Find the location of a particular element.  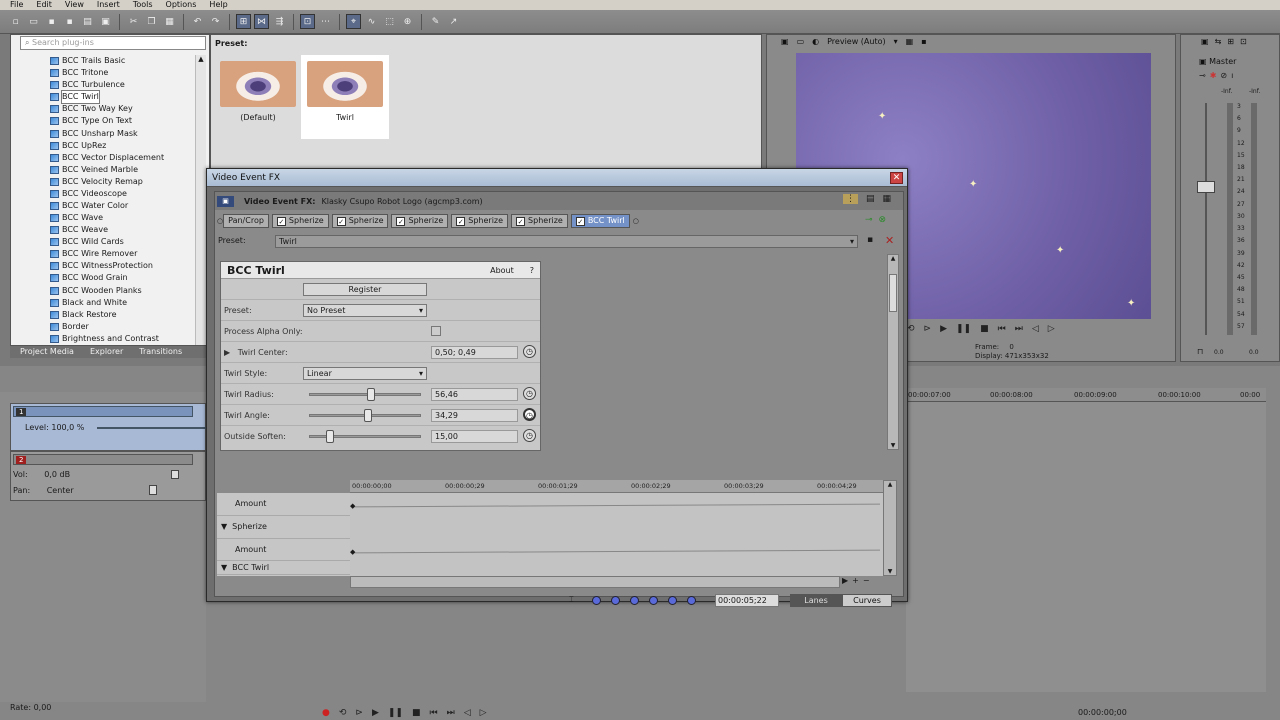

lock-icon: ⊓ is located at coordinates (1200, 351).